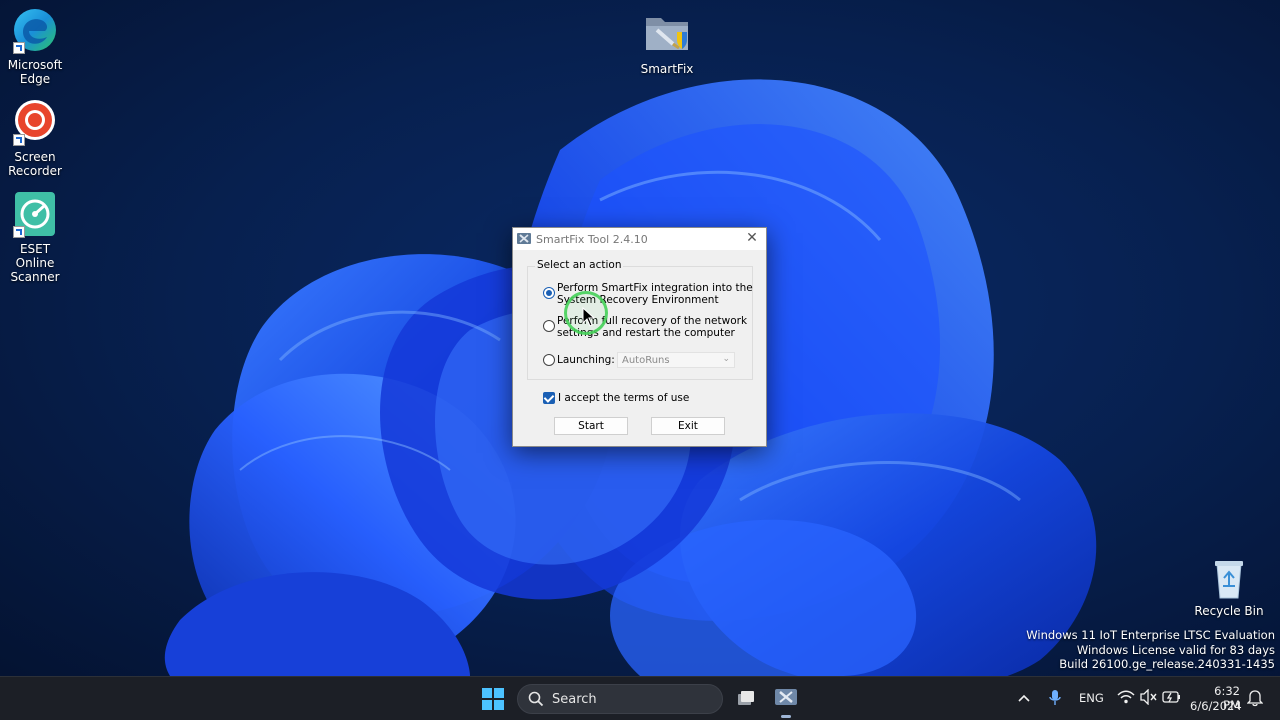 The image size is (1280, 720). What do you see at coordinates (1172, 699) in the screenshot?
I see `battery-charging-icon` at bounding box center [1172, 699].